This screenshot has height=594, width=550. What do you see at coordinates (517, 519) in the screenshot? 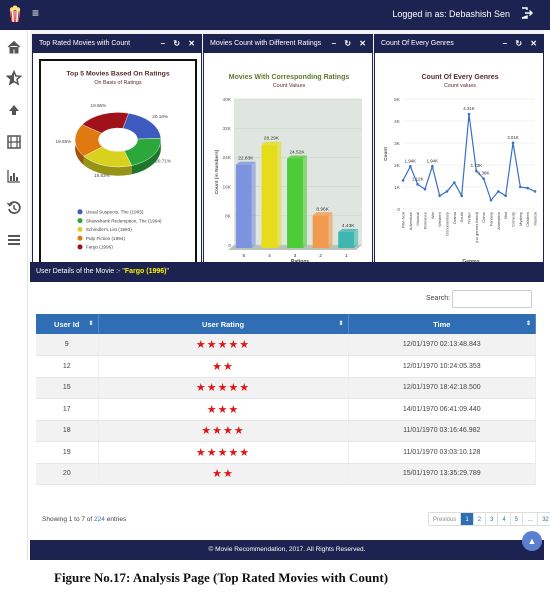
I see `page-link: 5` at bounding box center [517, 519].